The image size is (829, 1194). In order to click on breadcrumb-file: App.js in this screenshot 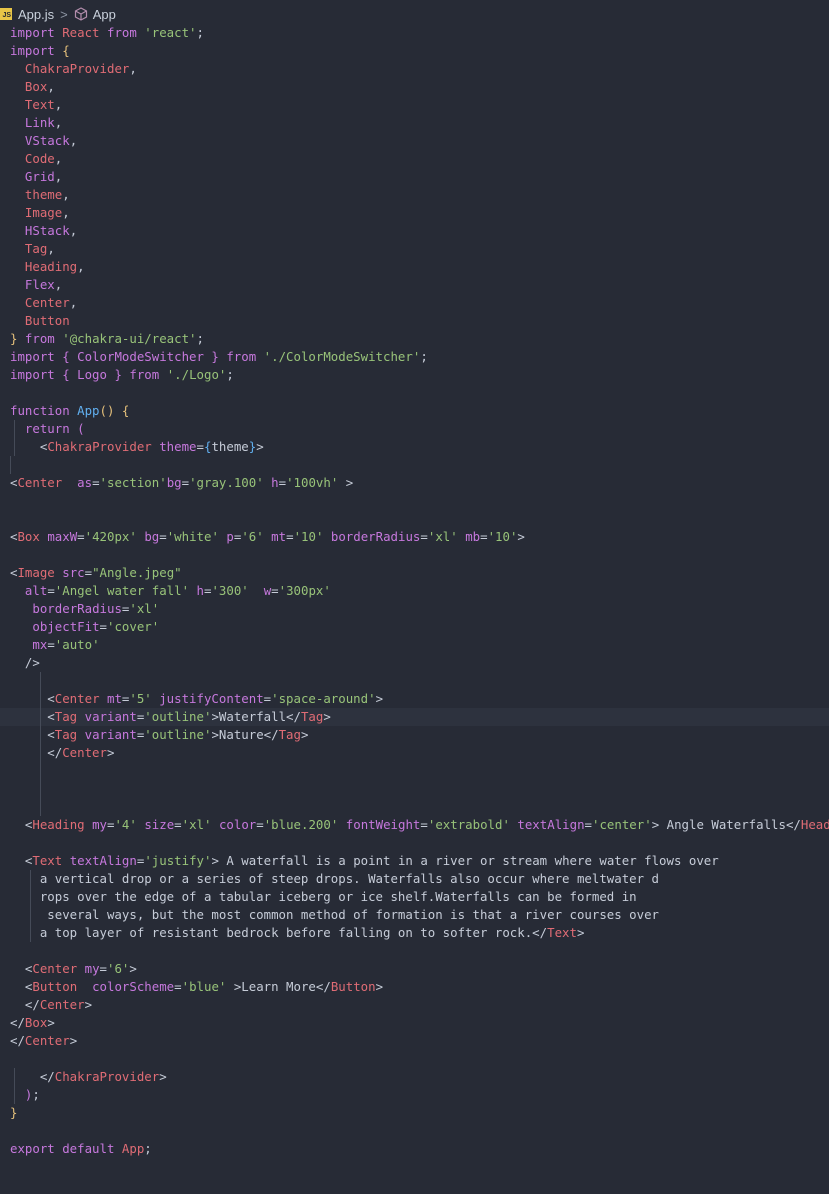, I will do `click(36, 14)`.